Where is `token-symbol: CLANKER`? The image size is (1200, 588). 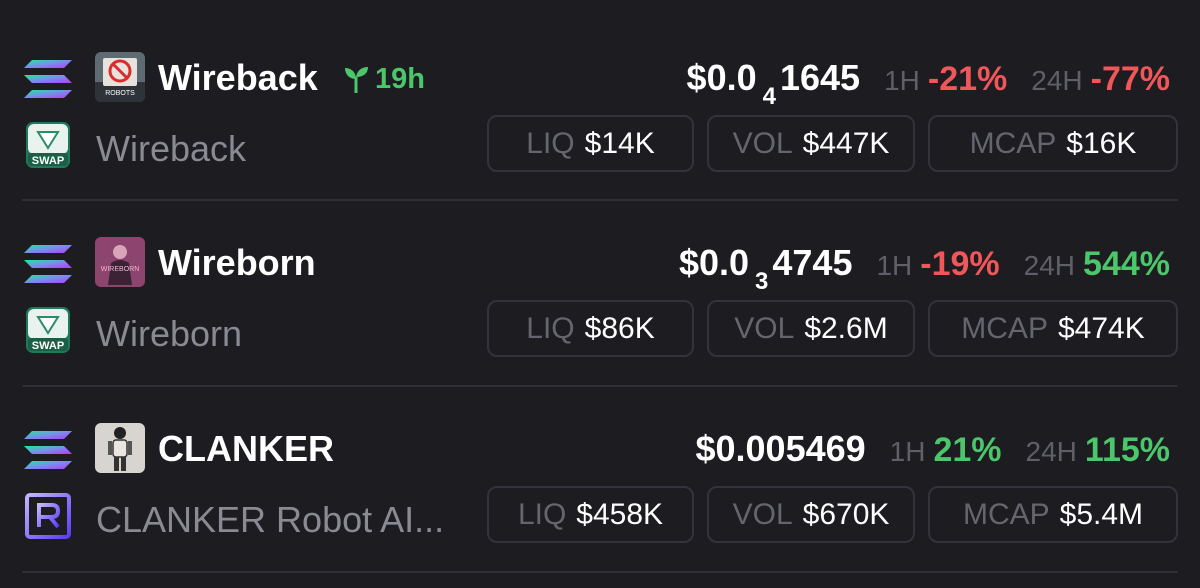
token-symbol: CLANKER is located at coordinates (246, 448).